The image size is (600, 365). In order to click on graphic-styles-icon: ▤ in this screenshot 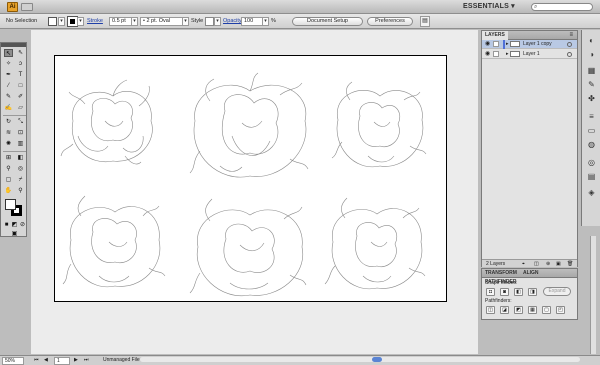, I will do `click(591, 177)`.